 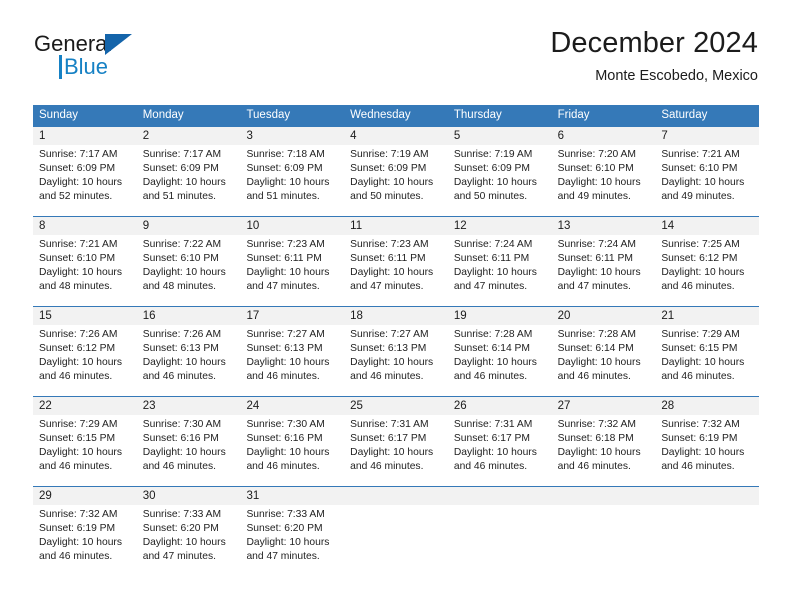 I want to click on day-number: 11, so click(x=396, y=226).